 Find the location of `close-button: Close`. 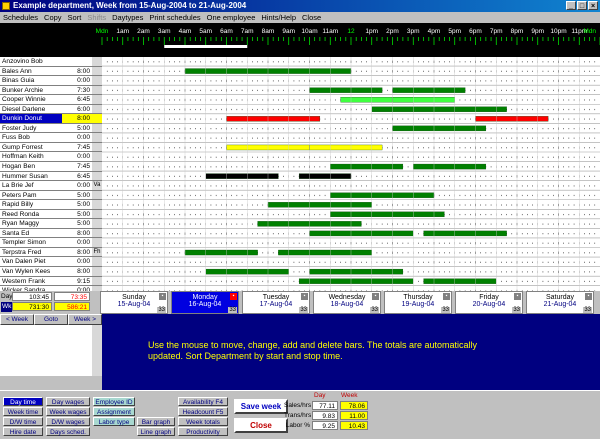

close-button: Close is located at coordinates (261, 425).